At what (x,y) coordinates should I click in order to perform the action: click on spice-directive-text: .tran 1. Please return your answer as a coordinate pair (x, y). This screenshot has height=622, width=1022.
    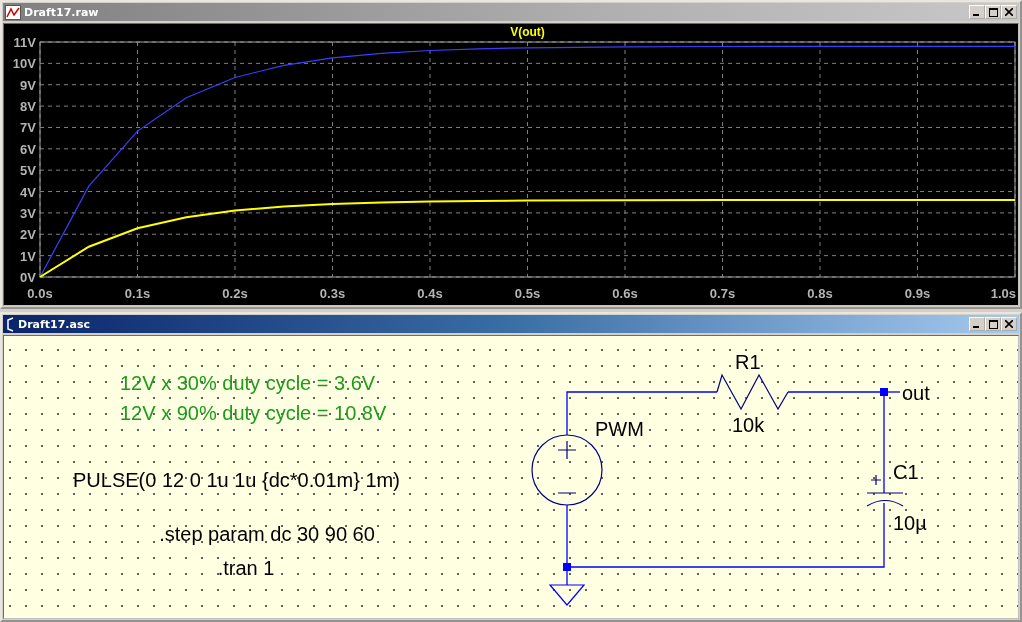
    Looking at the image, I should click on (246, 568).